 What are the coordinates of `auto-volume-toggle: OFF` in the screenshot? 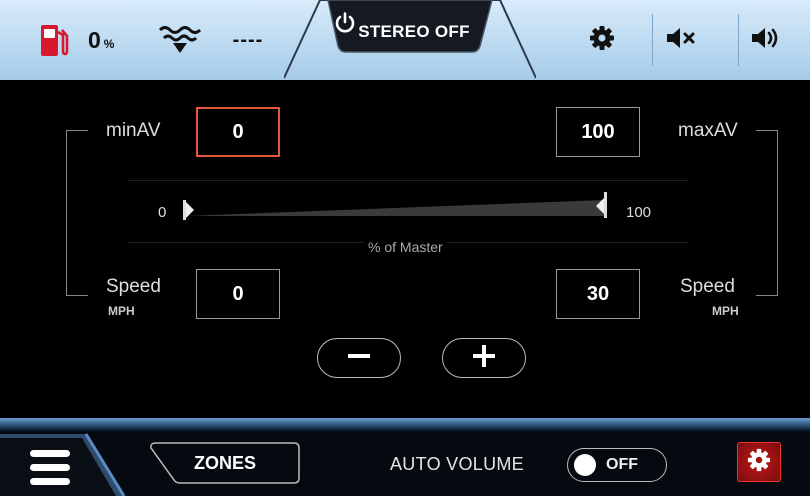 It's located at (617, 465).